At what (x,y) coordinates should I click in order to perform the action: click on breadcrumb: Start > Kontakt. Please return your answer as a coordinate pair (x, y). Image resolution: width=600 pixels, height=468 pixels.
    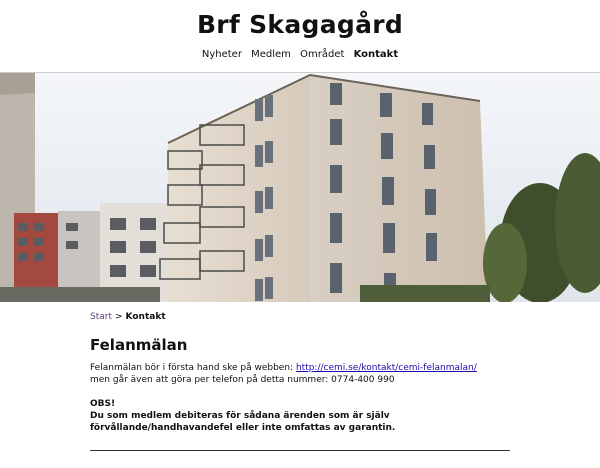
    Looking at the image, I should click on (305, 317).